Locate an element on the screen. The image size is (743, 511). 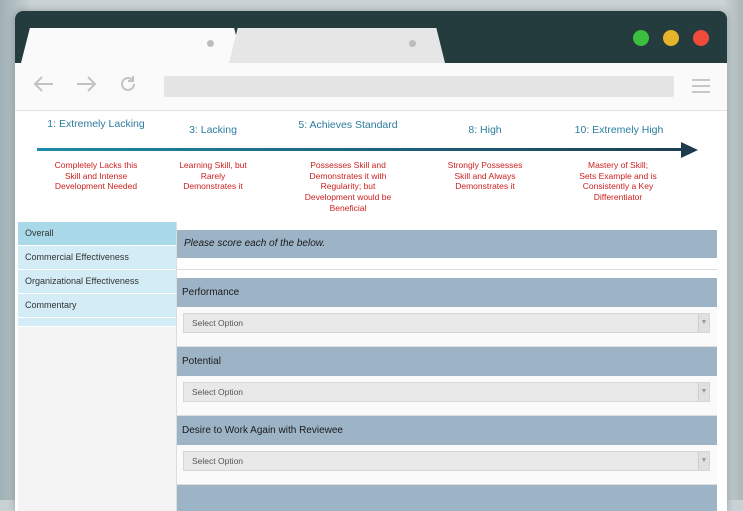
sidebar-item-commentary: Commentary is located at coordinates (97, 306).